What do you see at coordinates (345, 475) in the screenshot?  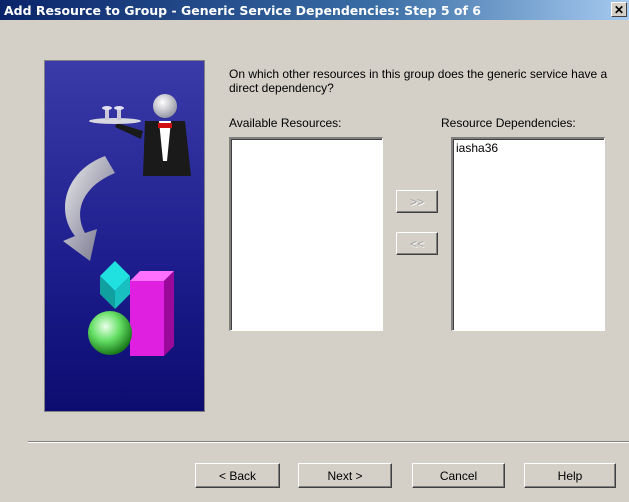 I see `next-button: Next >` at bounding box center [345, 475].